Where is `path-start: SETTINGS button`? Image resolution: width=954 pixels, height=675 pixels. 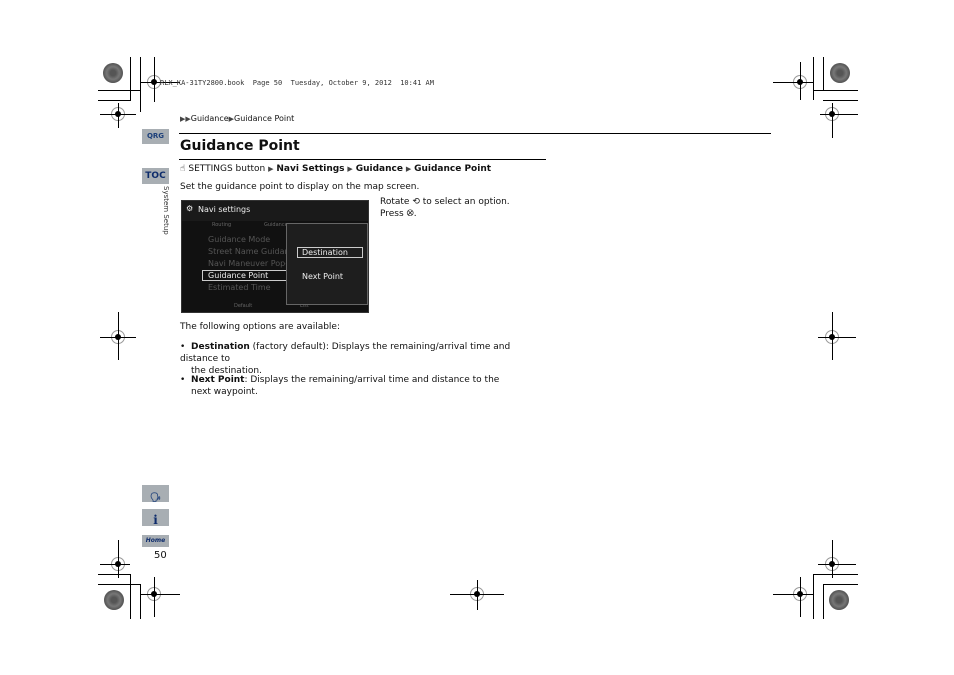 path-start: SETTINGS button is located at coordinates (227, 169).